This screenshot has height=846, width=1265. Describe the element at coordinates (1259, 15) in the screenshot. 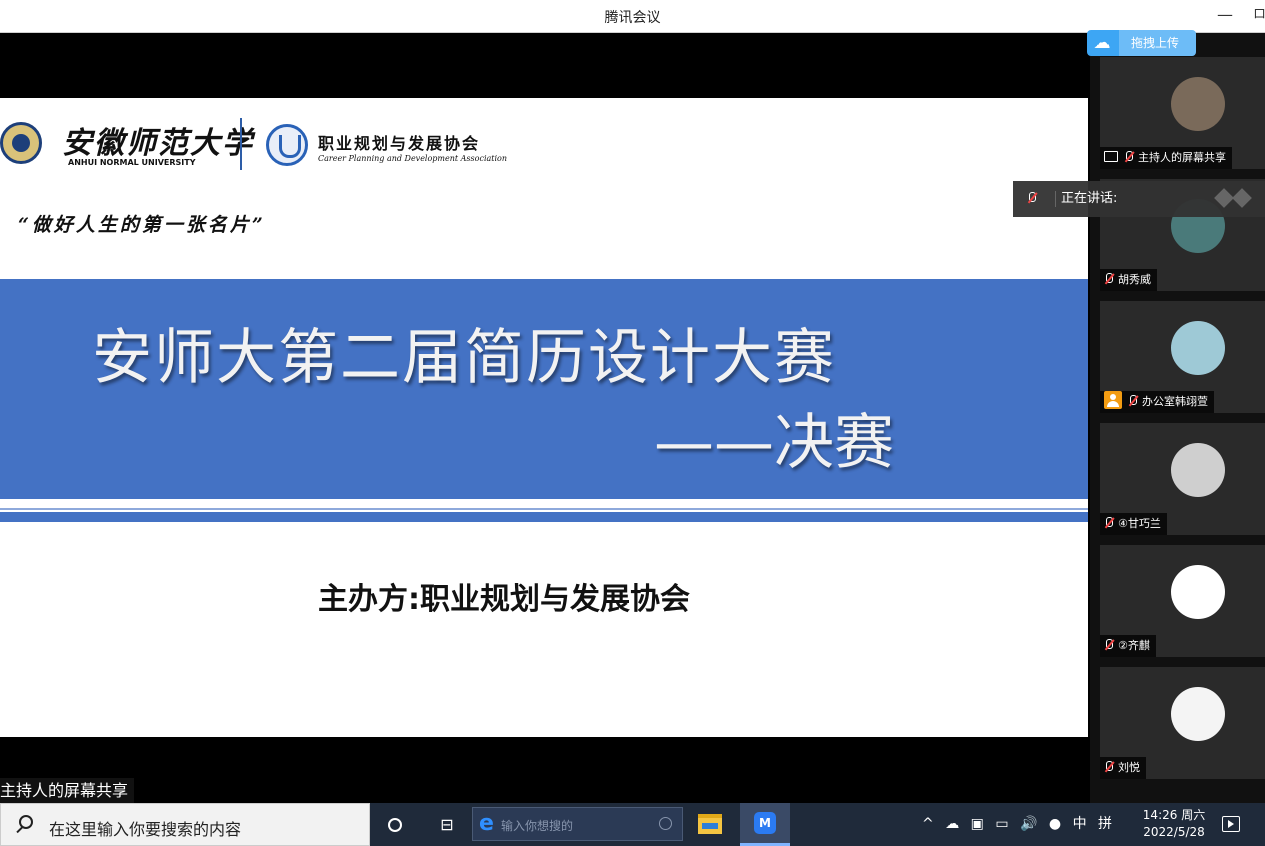

I see `restore-button: ロ` at that location.